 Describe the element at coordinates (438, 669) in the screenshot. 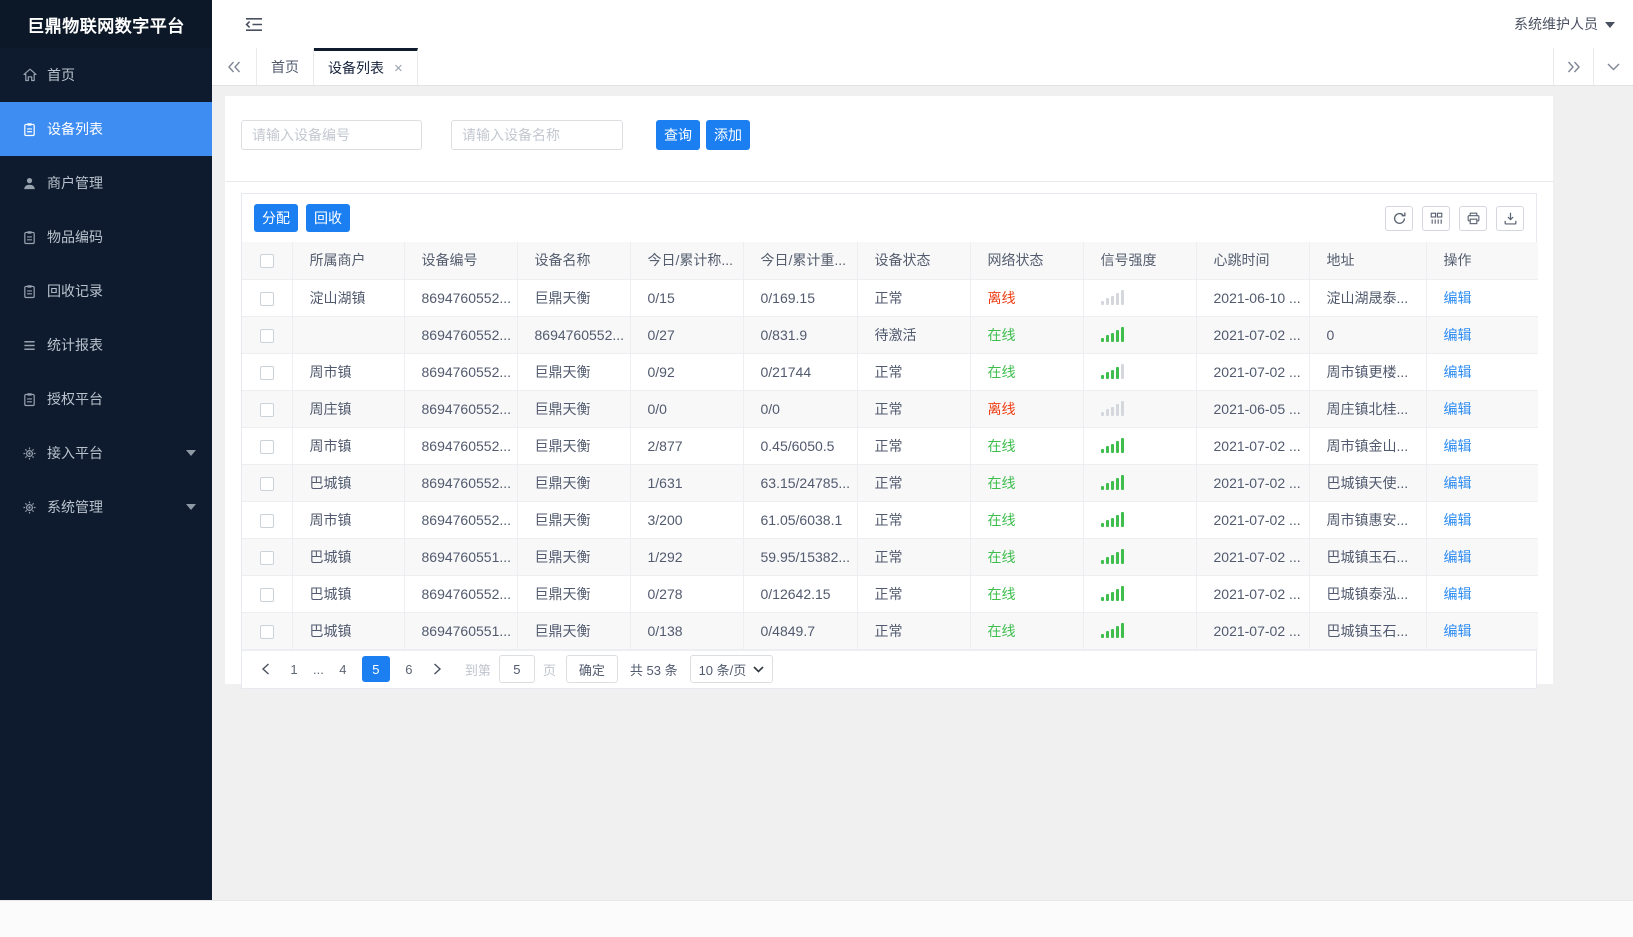

I see `next-page-button` at that location.